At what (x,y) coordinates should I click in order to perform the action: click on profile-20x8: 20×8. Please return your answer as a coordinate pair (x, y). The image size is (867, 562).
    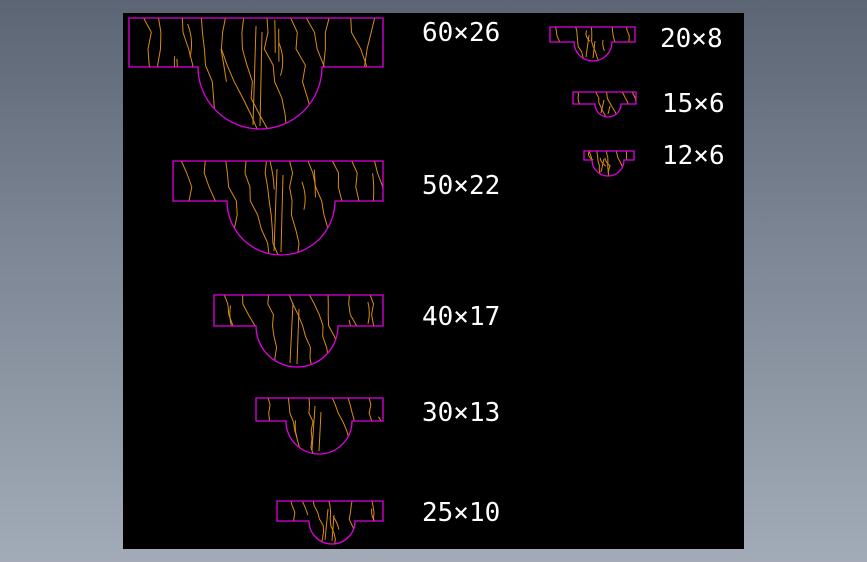
    Looking at the image, I should click on (636, 43).